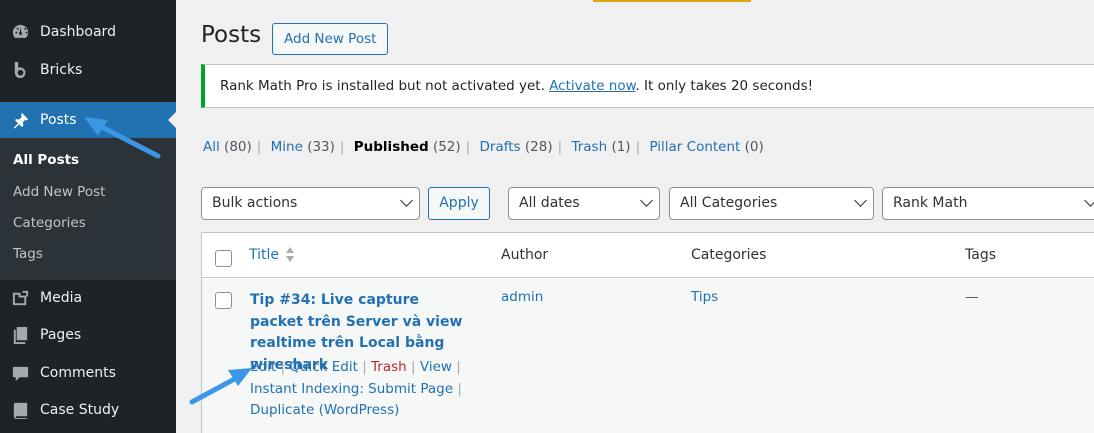  Describe the element at coordinates (549, 203) in the screenshot. I see `select-value: All dates` at that location.